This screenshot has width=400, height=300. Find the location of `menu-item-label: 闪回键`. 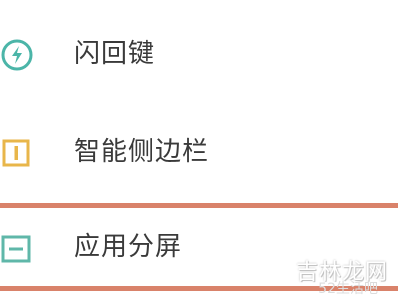

menu-item-label: 闪回键 is located at coordinates (115, 54).